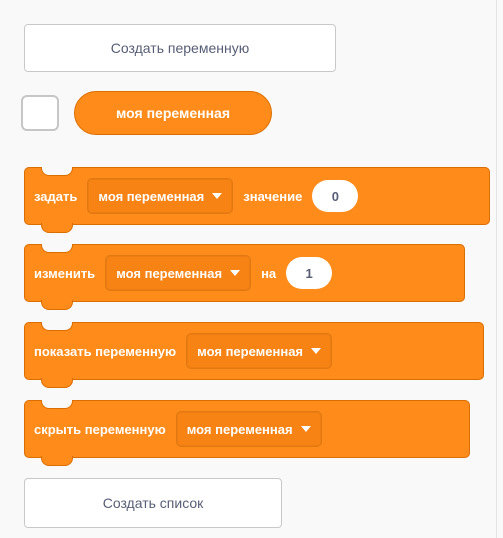 This screenshot has height=538, width=503. Describe the element at coordinates (496, 269) in the screenshot. I see `palette-edge` at that location.